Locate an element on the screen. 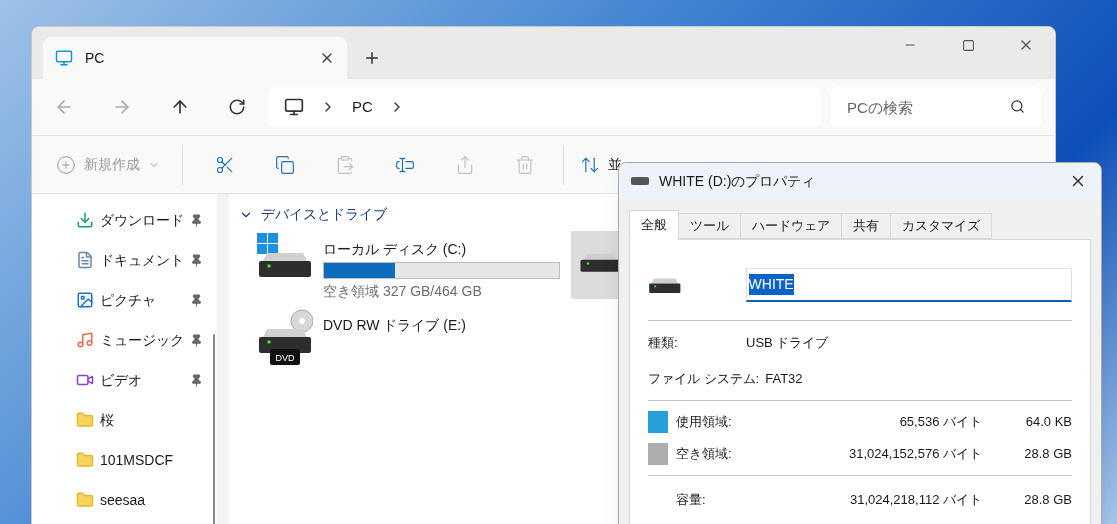 The image size is (1117, 524). space-label: 使用領域: is located at coordinates (704, 422).